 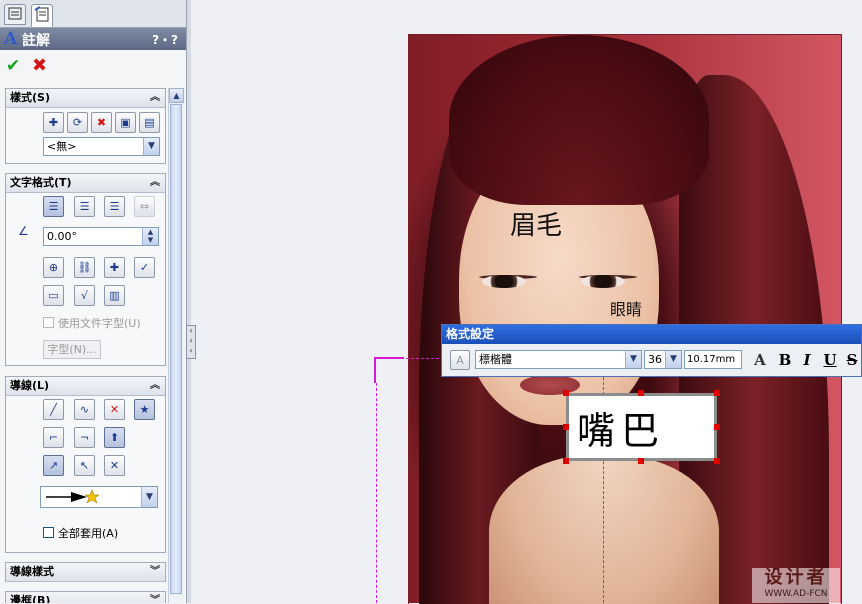 What do you see at coordinates (144, 206) in the screenshot?
I see `justify-button: ⇔` at bounding box center [144, 206].